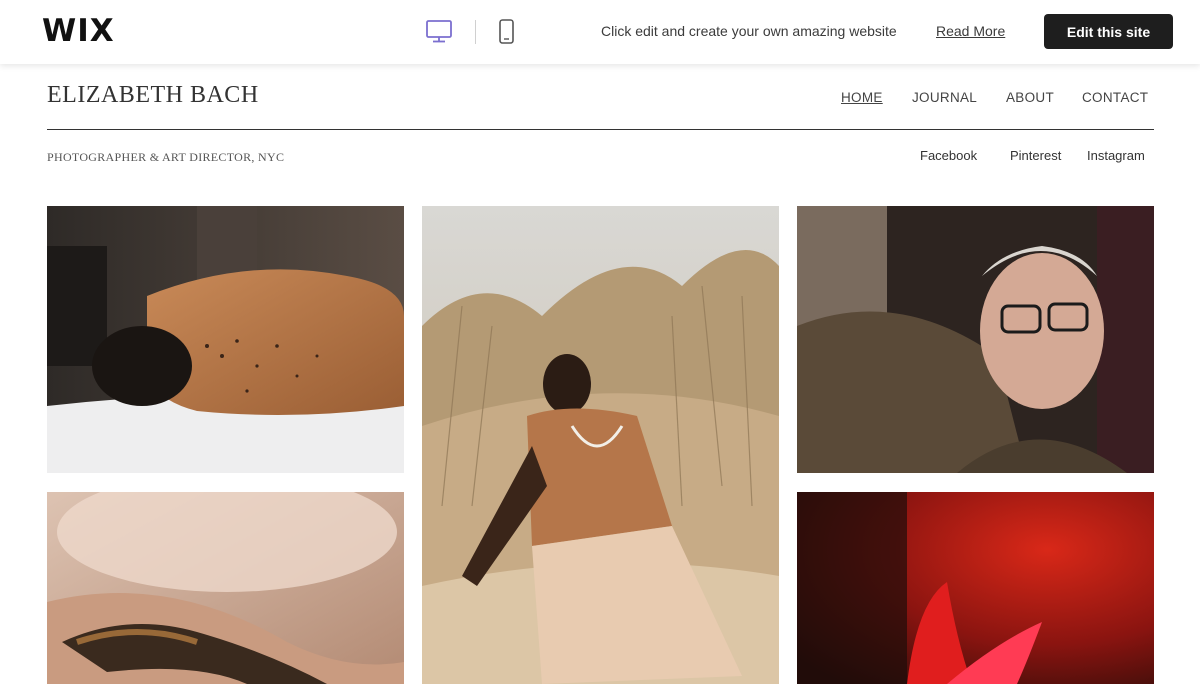 The image size is (1200, 684). What do you see at coordinates (78, 31) in the screenshot?
I see `wix-logo: WIX` at bounding box center [78, 31].